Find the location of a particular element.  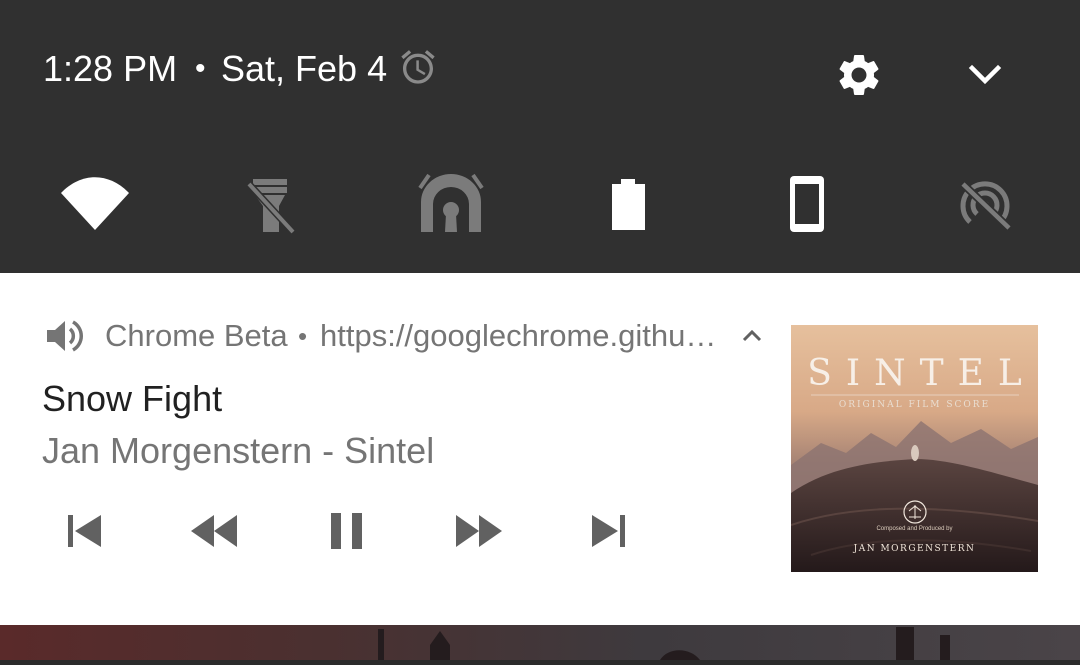

date-label: Sat, Feb 4 is located at coordinates (304, 69).